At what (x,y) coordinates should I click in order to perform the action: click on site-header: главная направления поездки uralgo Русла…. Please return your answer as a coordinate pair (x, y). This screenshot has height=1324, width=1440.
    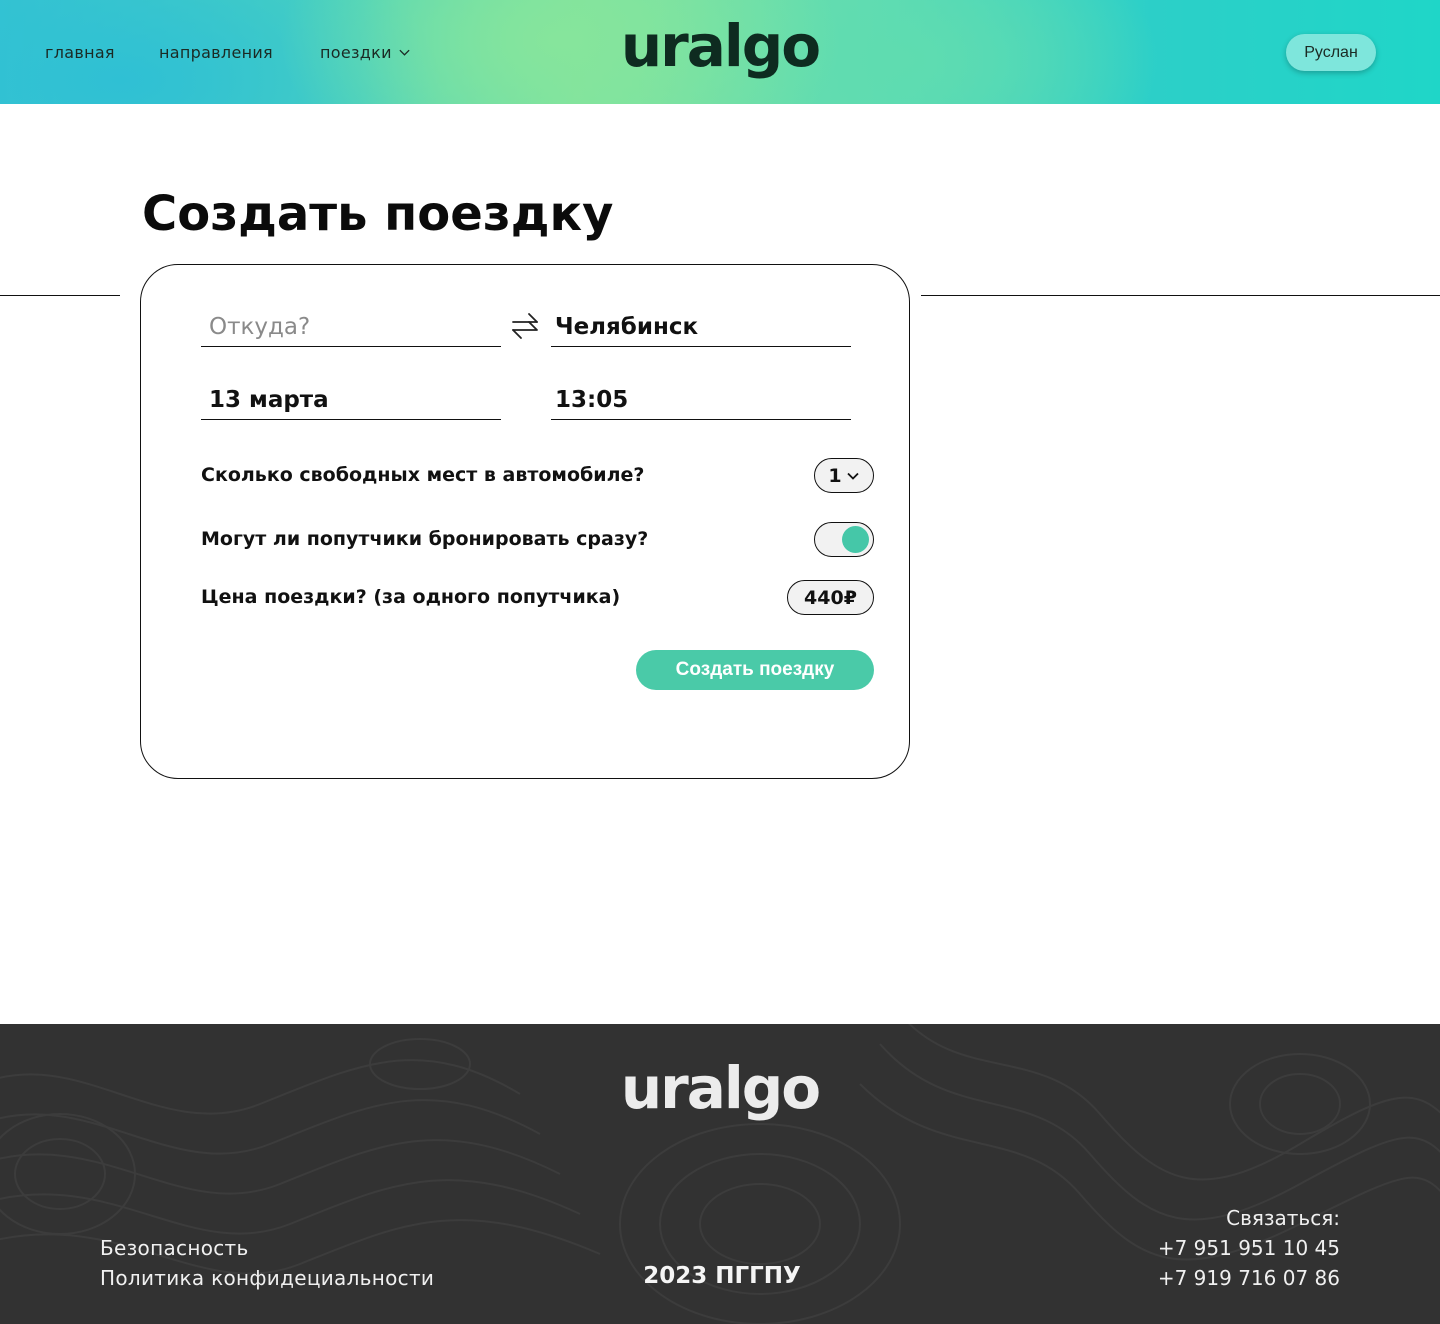
    Looking at the image, I should click on (720, 52).